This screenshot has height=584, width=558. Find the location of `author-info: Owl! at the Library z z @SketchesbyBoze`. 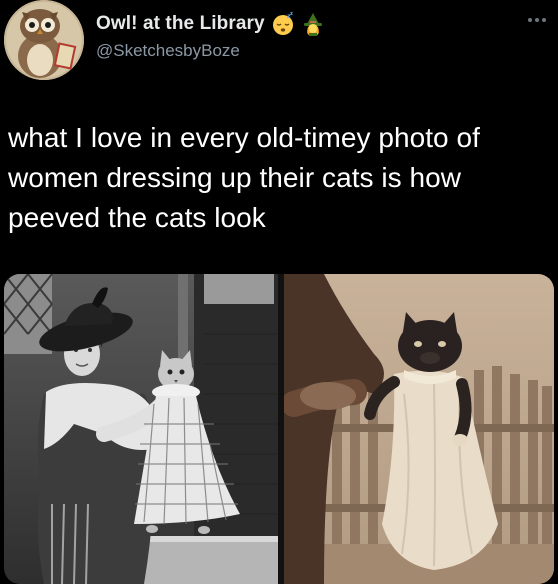

author-info: Owl! at the Library z z @SketchesbyBoze is located at coordinates (210, 36).